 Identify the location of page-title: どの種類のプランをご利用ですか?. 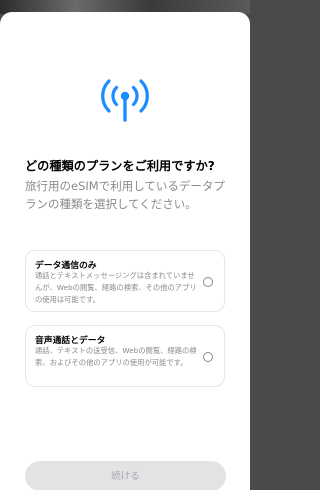
(120, 166).